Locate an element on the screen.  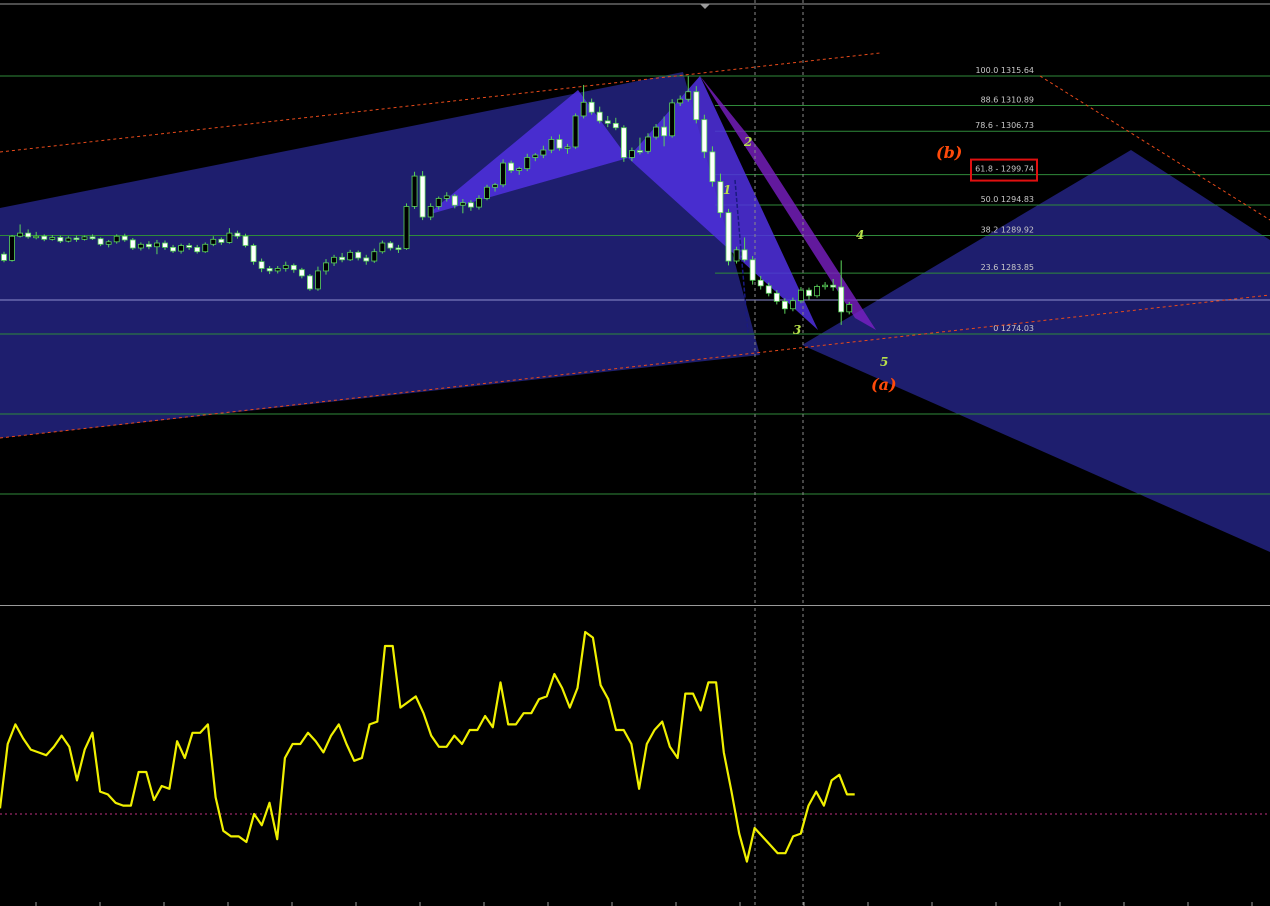
wave-label-a: (a) is located at coordinates (884, 384).